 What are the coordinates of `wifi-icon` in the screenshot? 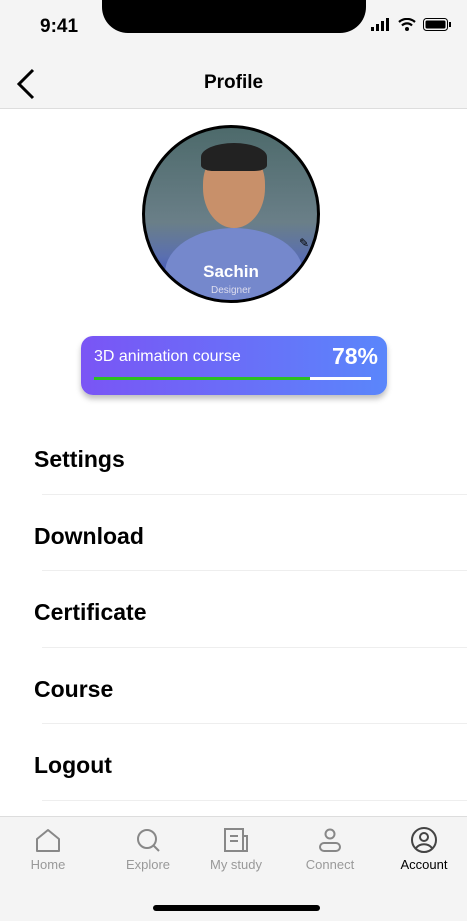 It's located at (407, 24).